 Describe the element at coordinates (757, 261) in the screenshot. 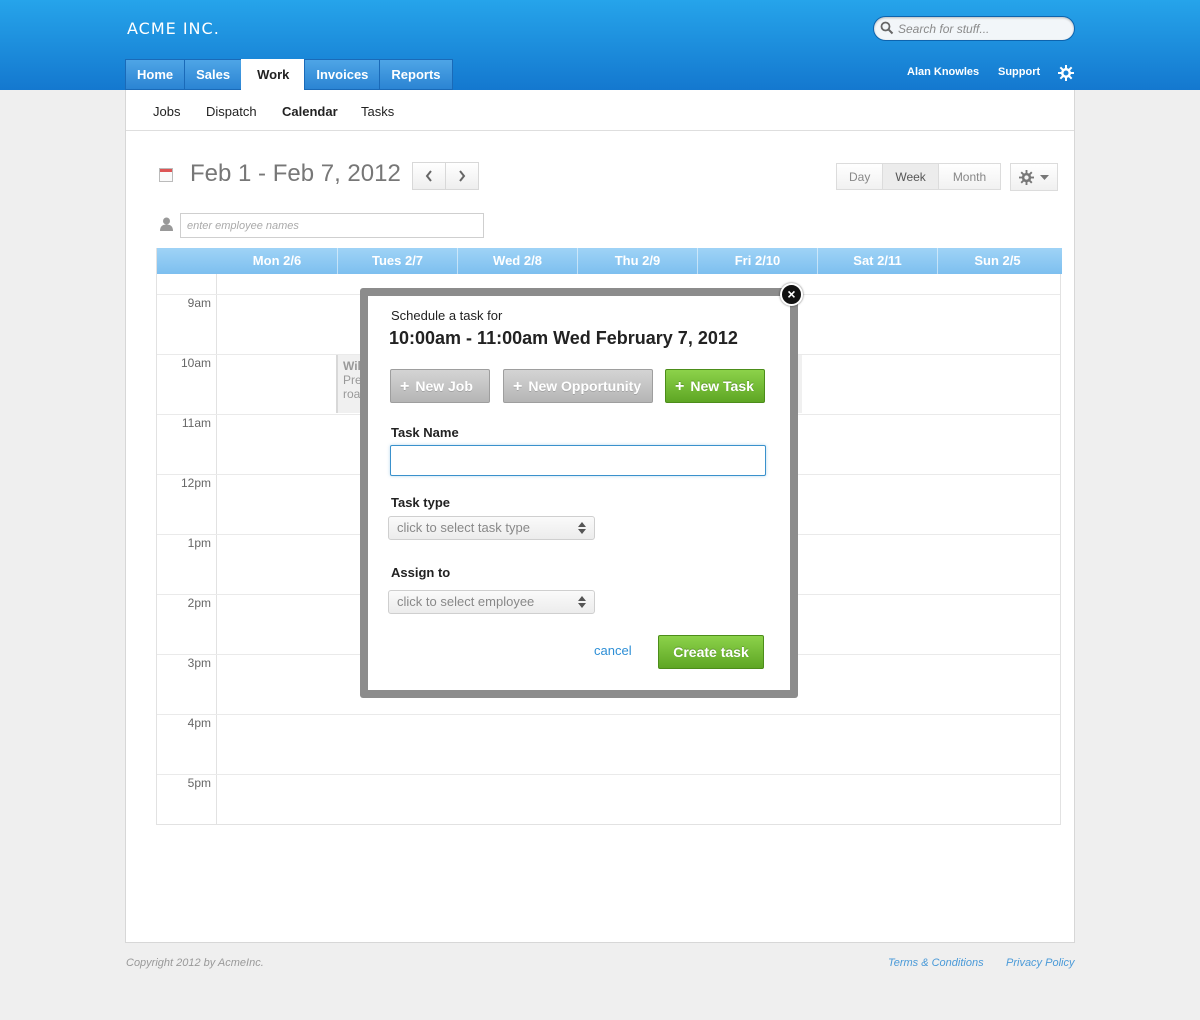

I see `day-header-fri: Fri 2/10` at that location.